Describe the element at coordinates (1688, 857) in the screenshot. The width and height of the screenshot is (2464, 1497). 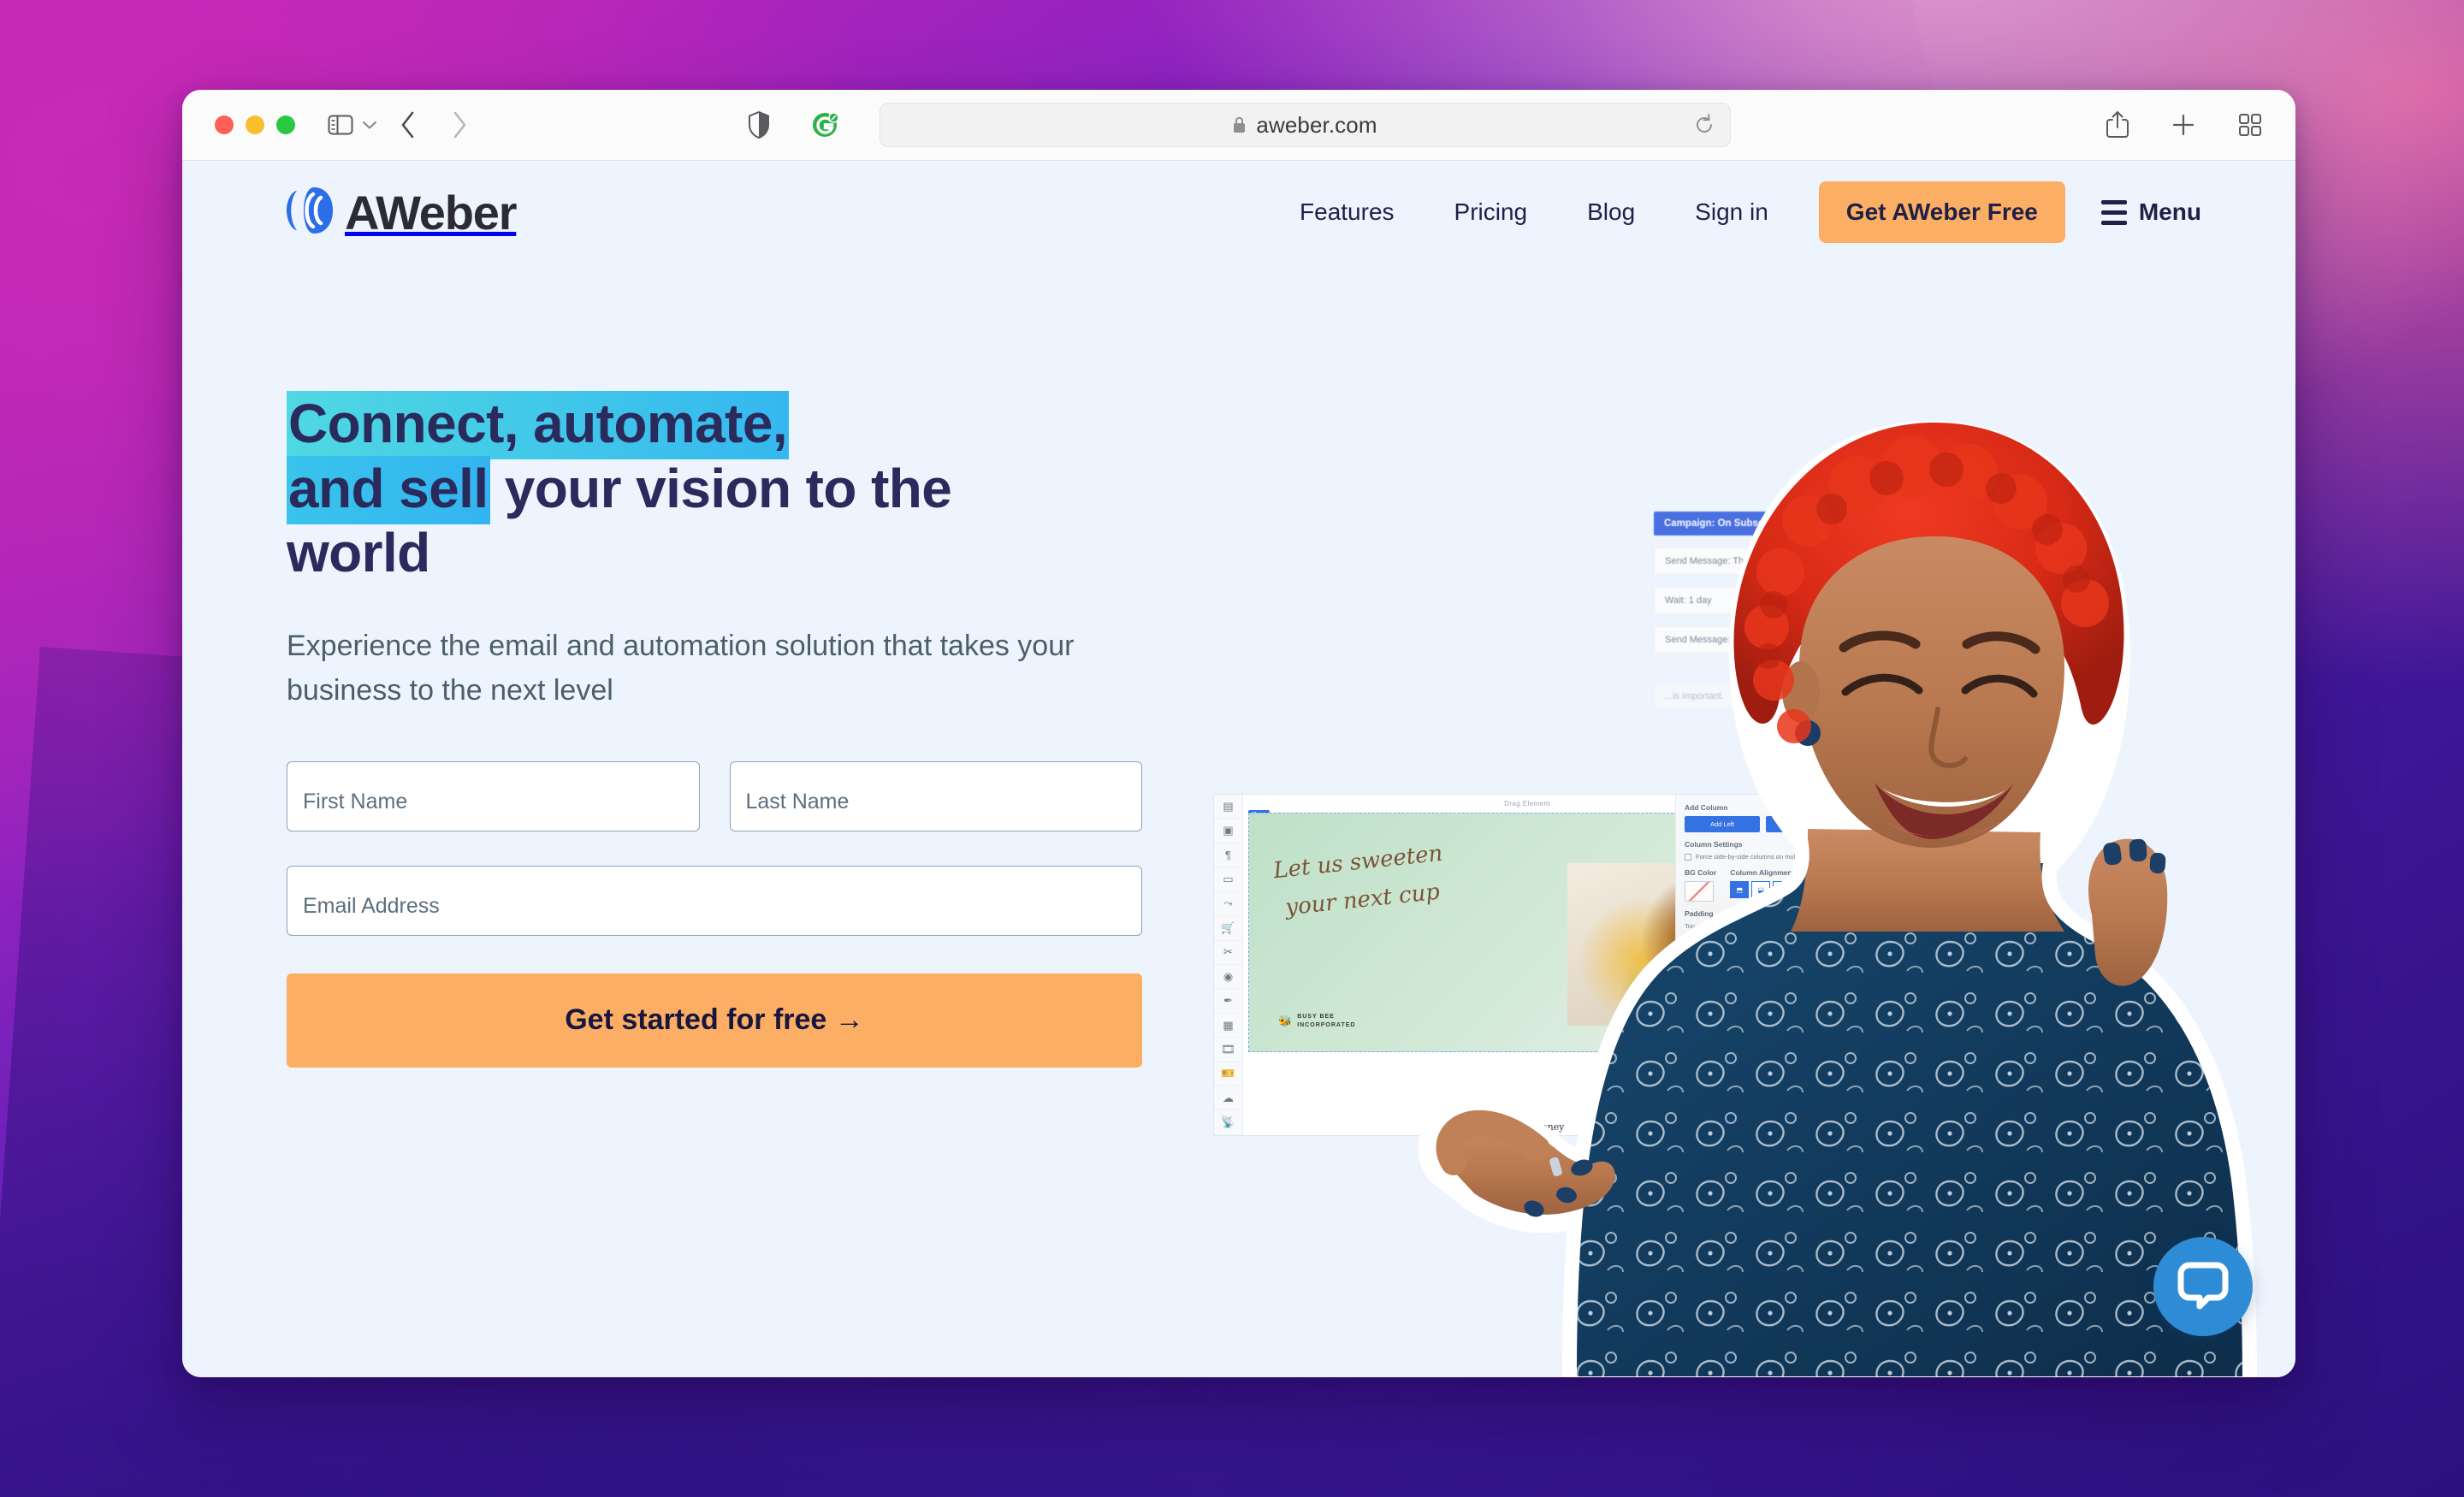
I see `checkbox-icon` at that location.